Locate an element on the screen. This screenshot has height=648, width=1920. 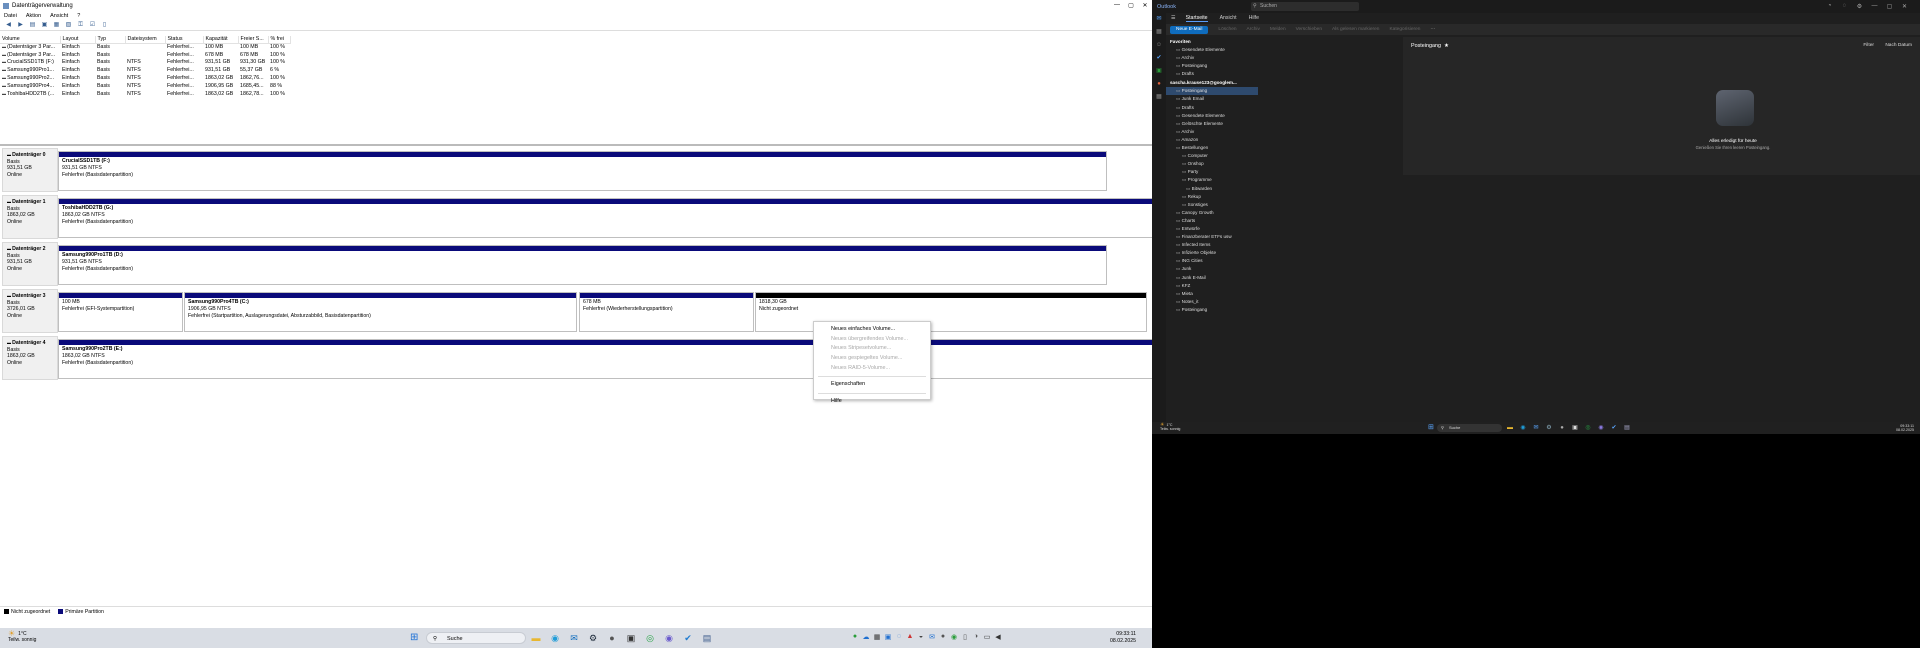
mail-folder: Entwürfe is located at coordinates (1212, 229).